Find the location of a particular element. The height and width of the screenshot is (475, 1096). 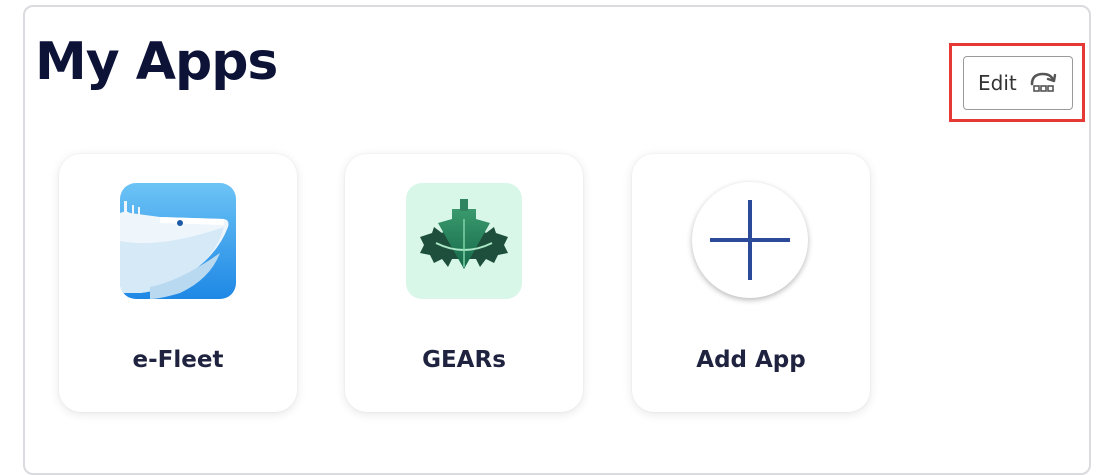

edit-button-label: Edit is located at coordinates (997, 83).